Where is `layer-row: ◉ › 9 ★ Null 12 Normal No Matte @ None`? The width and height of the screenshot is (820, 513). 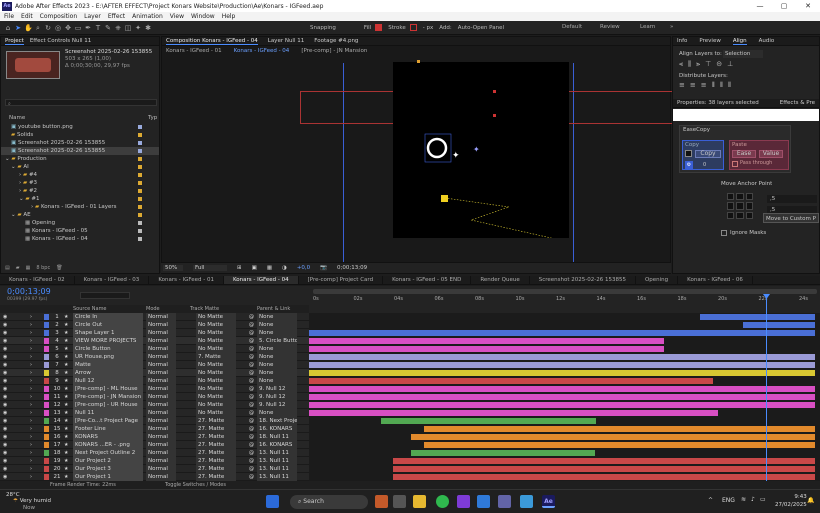
layer-row: ◉ › 9 ★ Null 12 Normal No Matte @ None is located at coordinates (154, 381).